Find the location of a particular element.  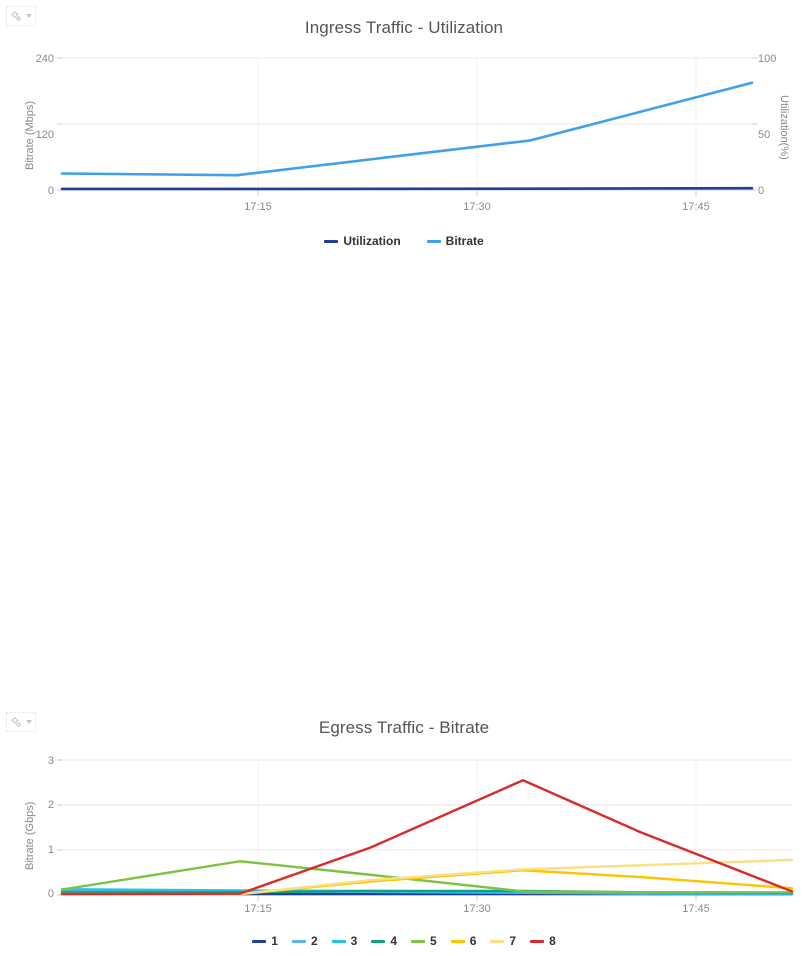

legend-item-1: 1 is located at coordinates (265, 941).